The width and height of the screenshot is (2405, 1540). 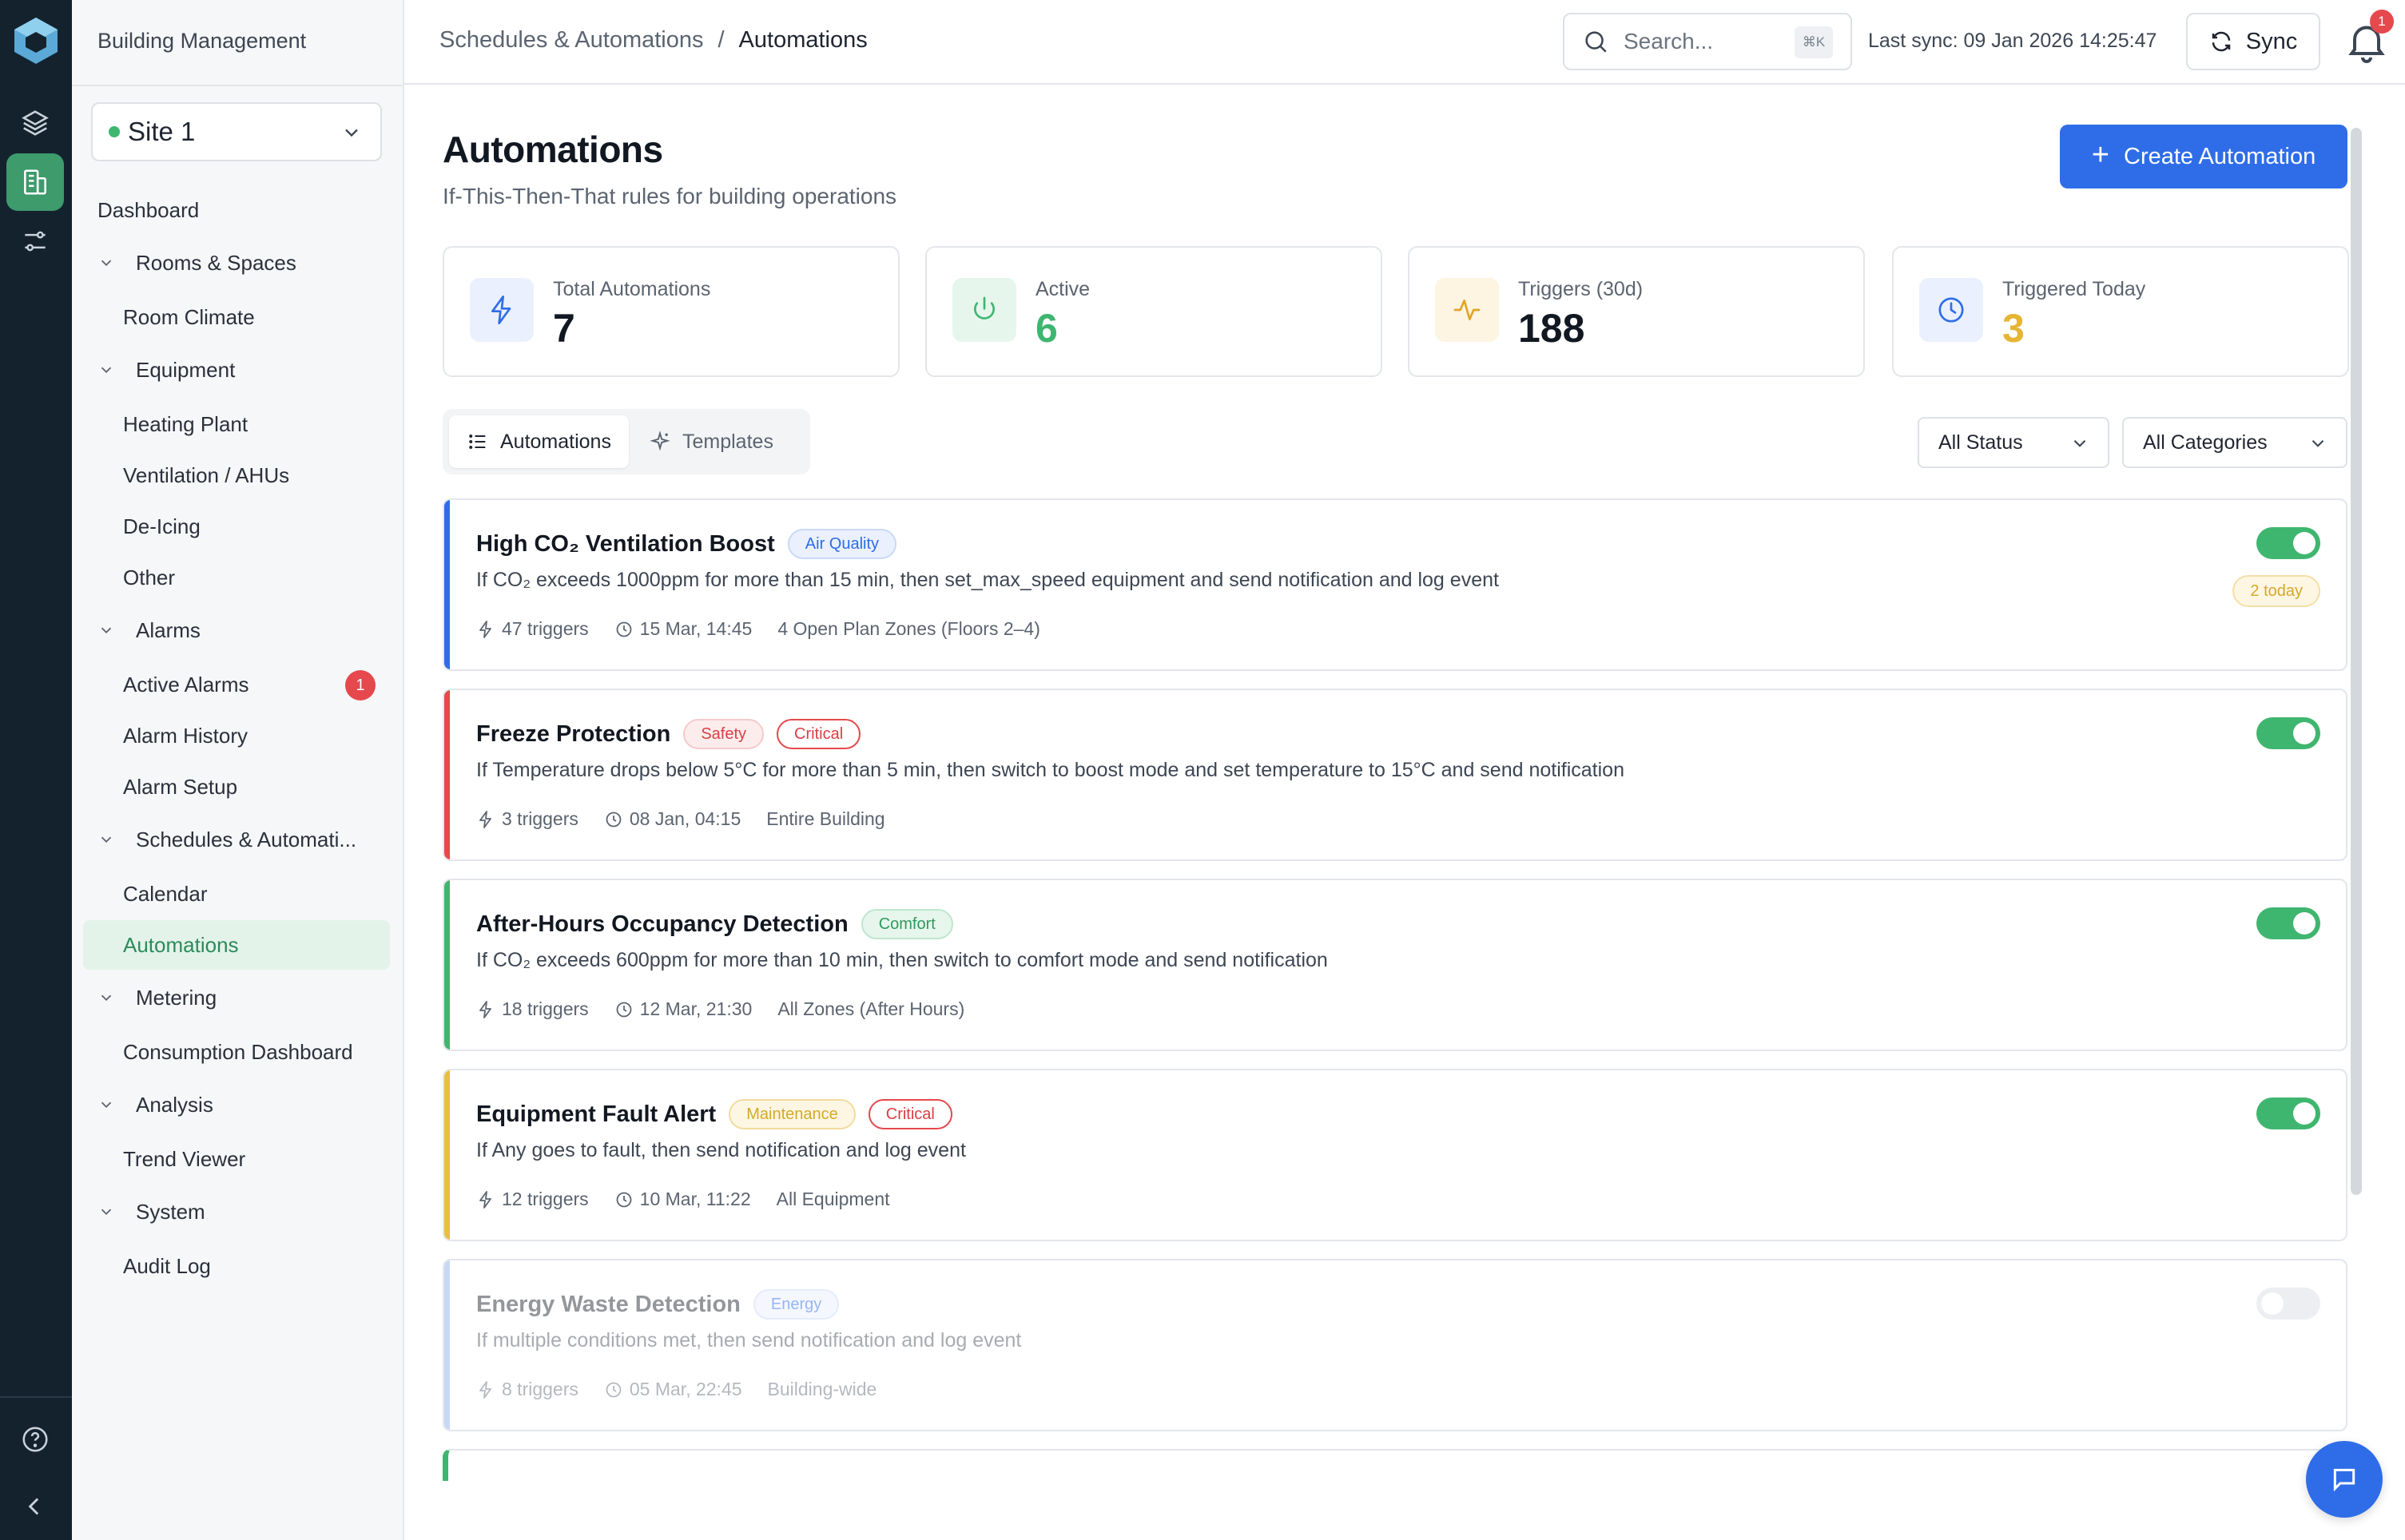 What do you see at coordinates (360, 685) in the screenshot?
I see `alarm-count-badge: 1` at bounding box center [360, 685].